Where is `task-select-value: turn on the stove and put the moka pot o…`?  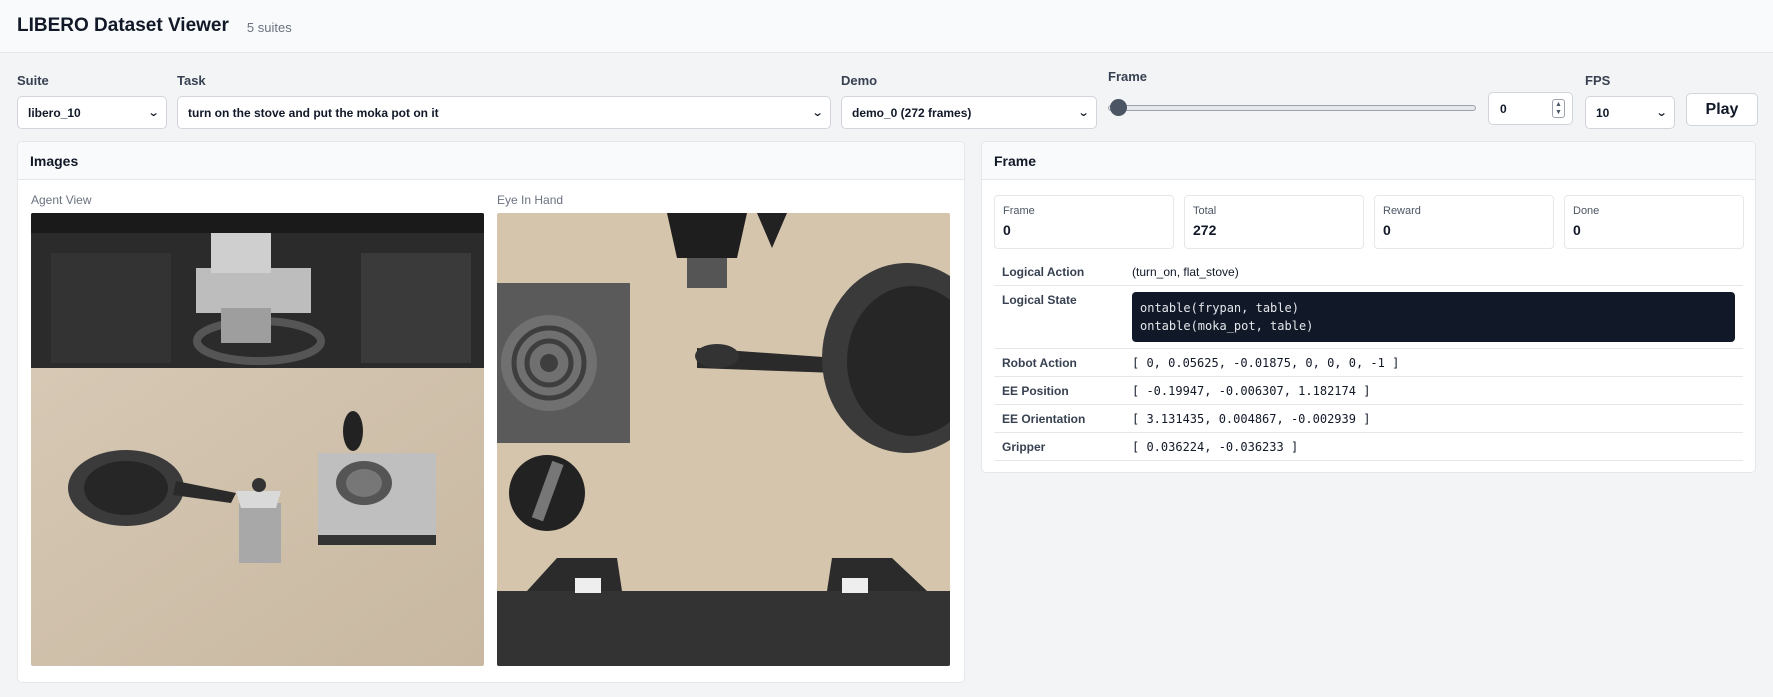 task-select-value: turn on the stove and put the moka pot o… is located at coordinates (313, 112).